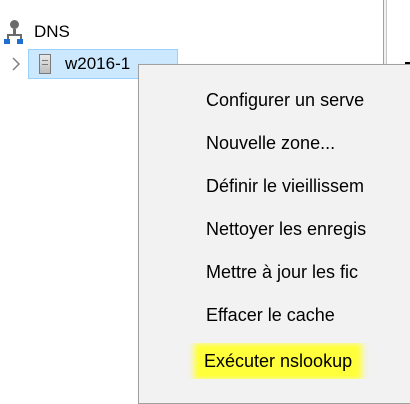 This screenshot has height=404, width=410. Describe the element at coordinates (270, 314) in the screenshot. I see `menu-item-label: Effacer le cache` at that location.